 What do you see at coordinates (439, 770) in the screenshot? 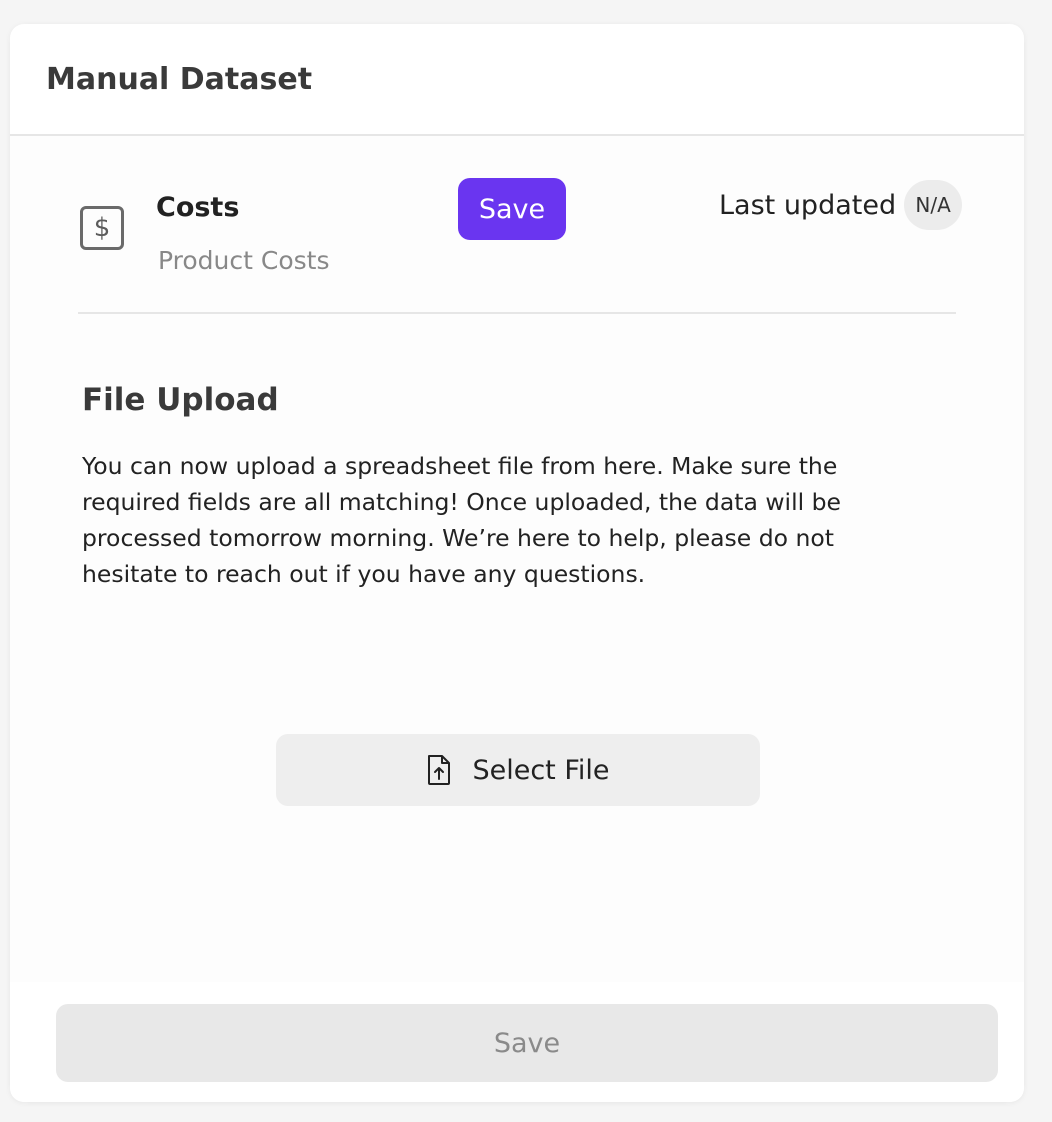
I see `file-upload-icon` at bounding box center [439, 770].